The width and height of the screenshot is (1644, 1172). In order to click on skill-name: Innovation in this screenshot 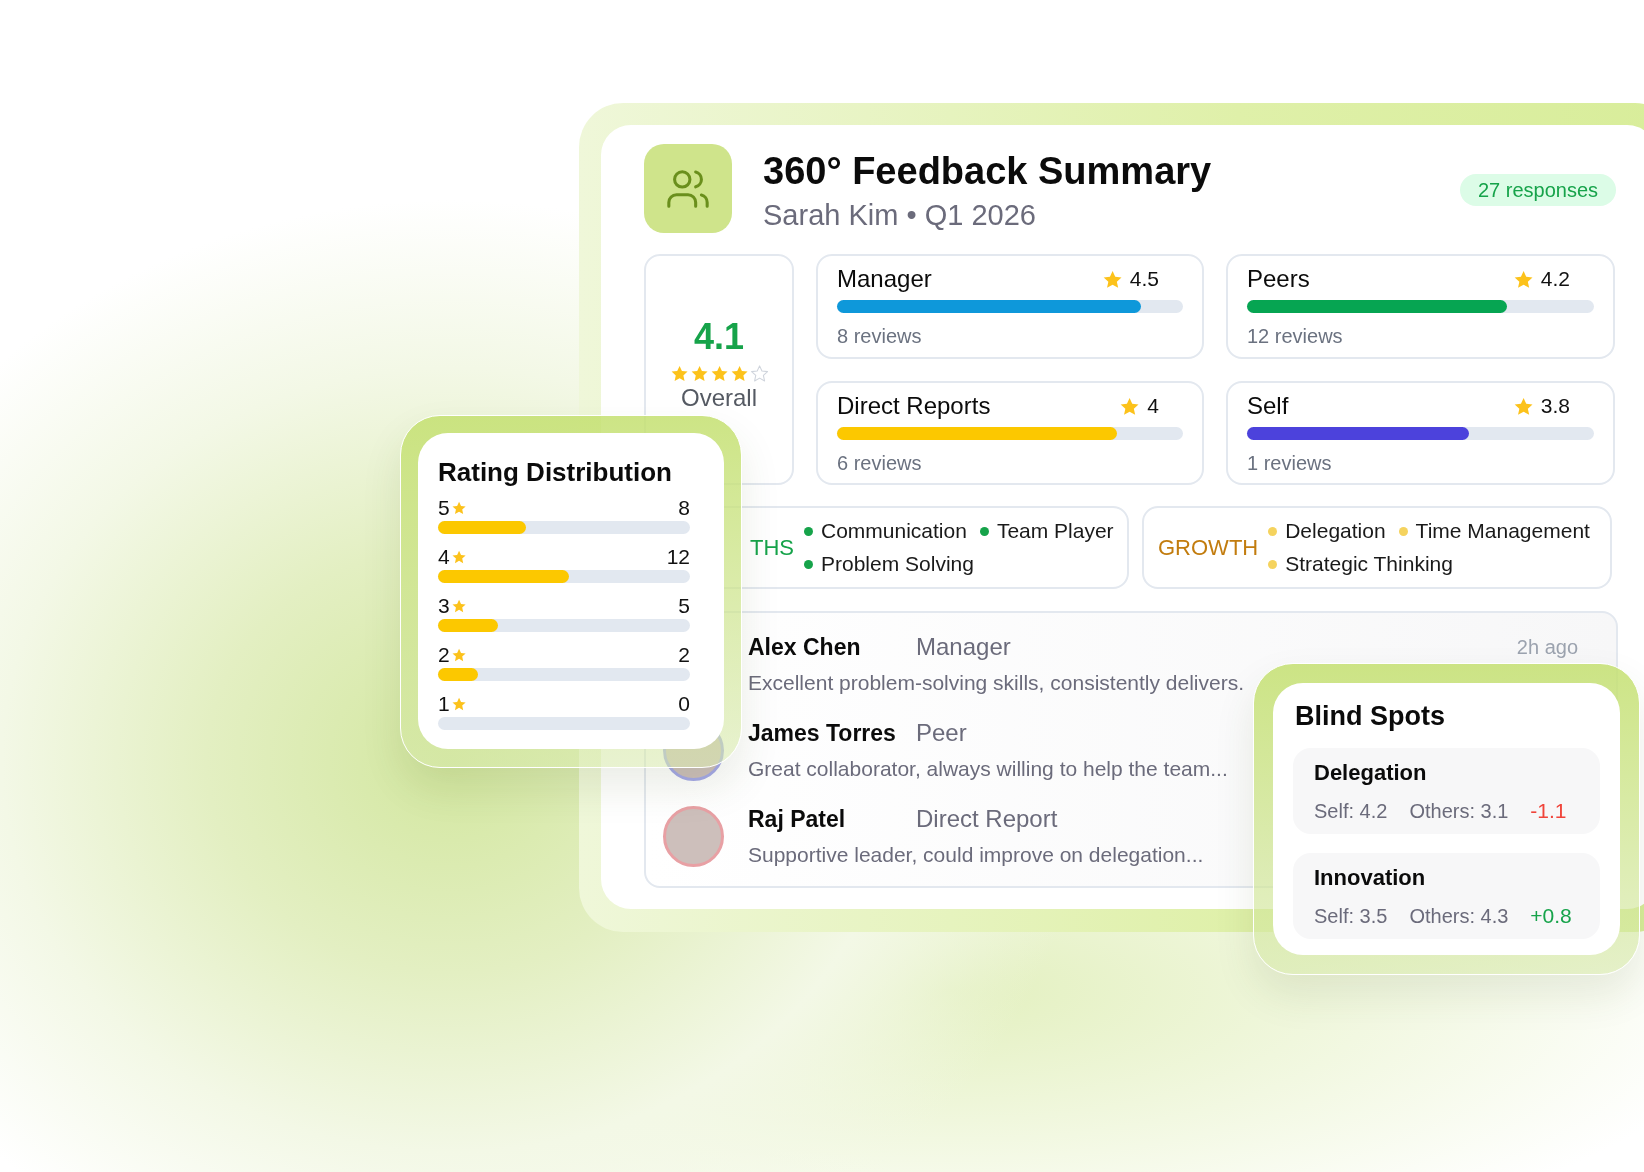, I will do `click(1370, 878)`.